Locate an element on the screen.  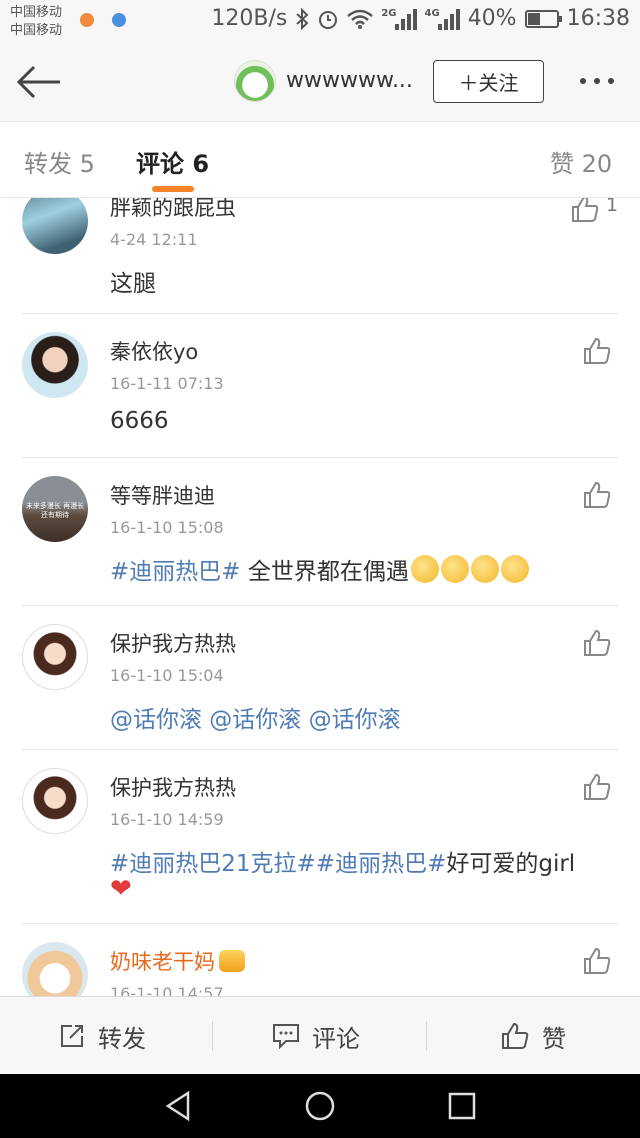
back-button is located at coordinates (39, 82).